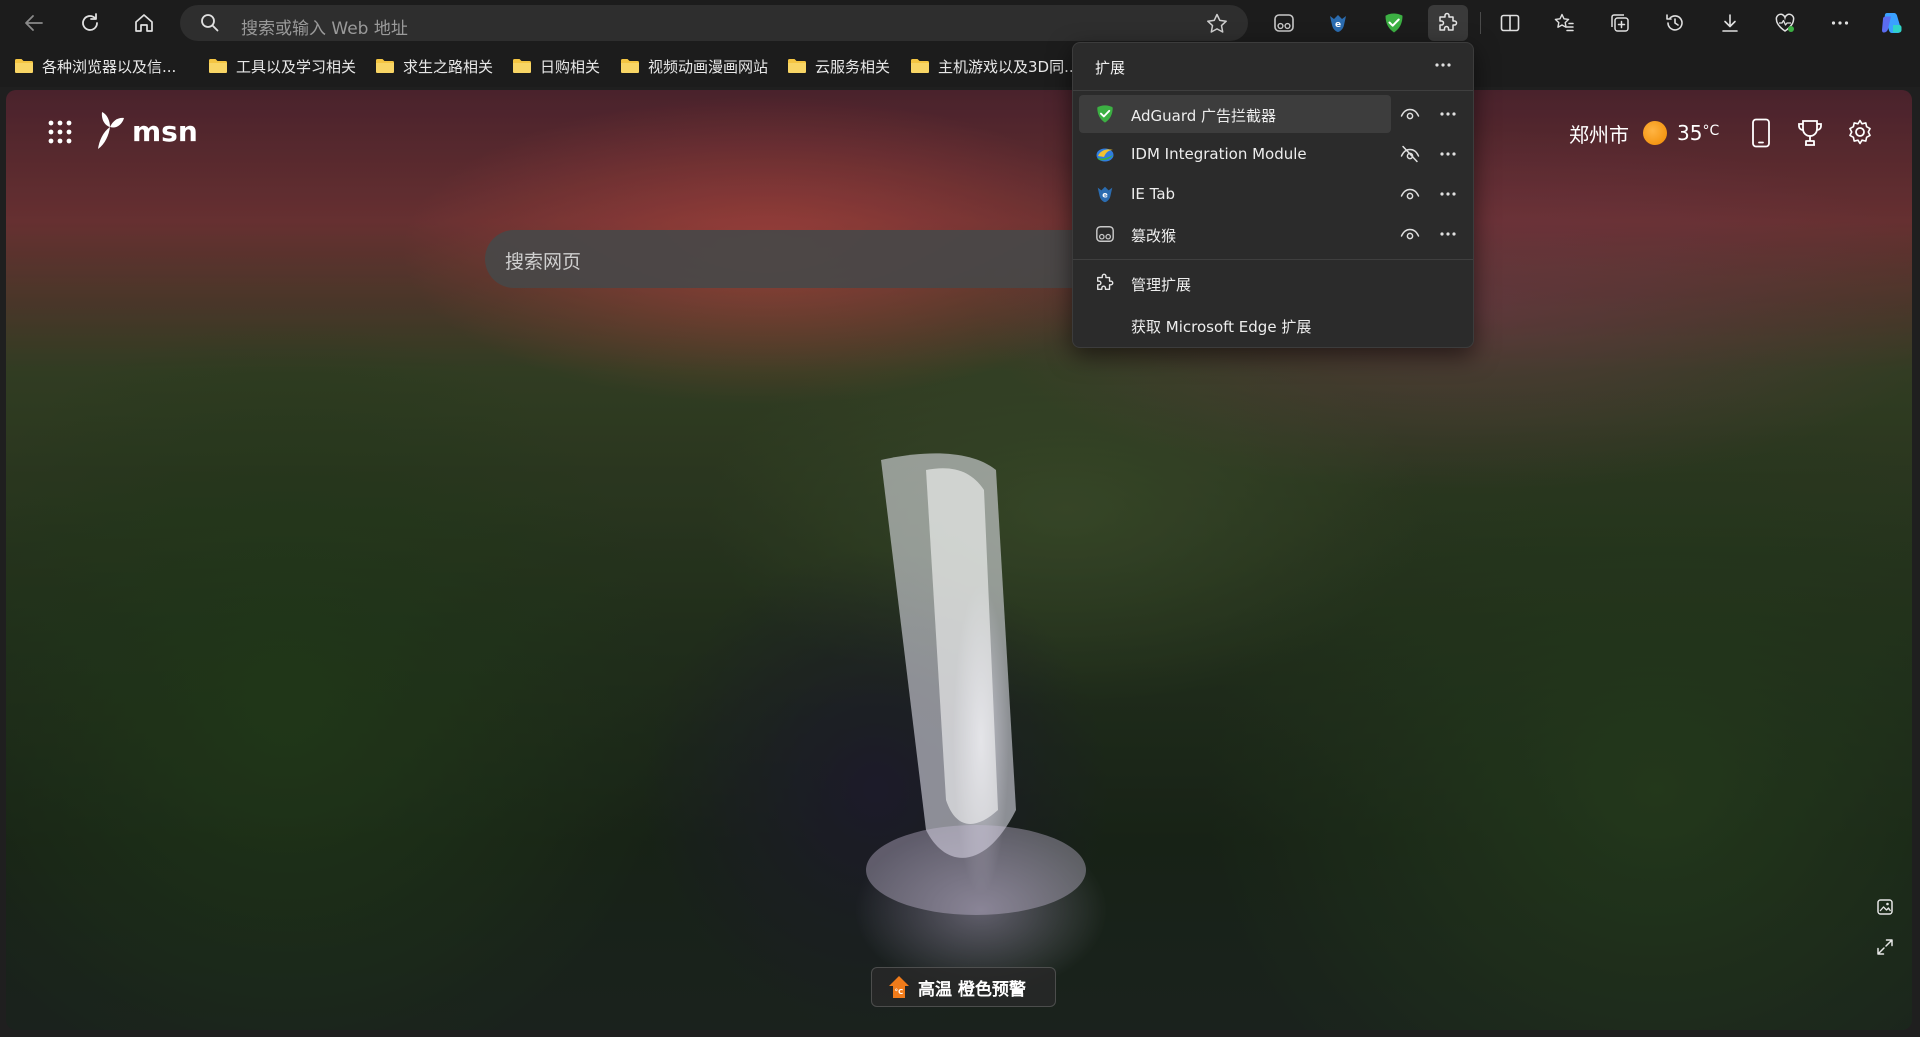  Describe the element at coordinates (165, 131) in the screenshot. I see `msn-logo-text: msn` at that location.